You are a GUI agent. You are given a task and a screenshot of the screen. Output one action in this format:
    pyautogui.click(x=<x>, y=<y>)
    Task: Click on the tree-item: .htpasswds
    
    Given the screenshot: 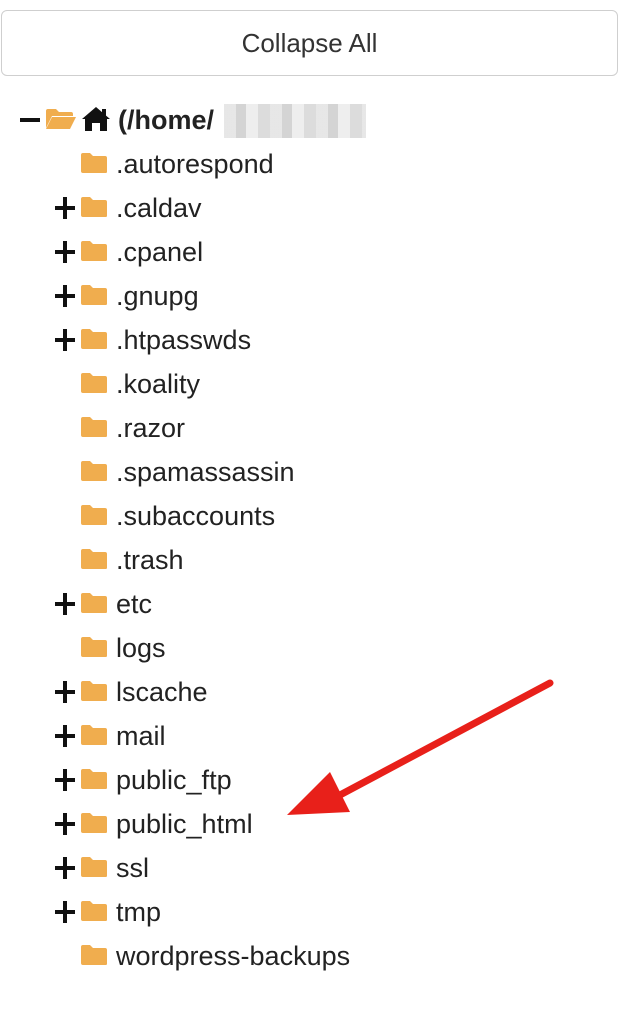 What is the action you would take?
    pyautogui.click(x=318, y=340)
    